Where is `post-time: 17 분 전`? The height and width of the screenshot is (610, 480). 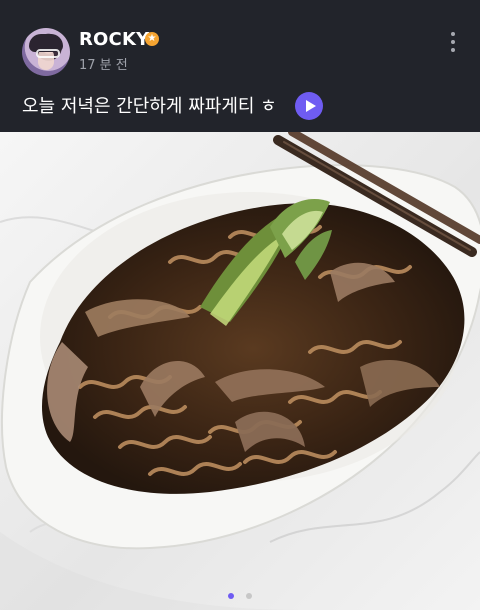
post-time: 17 분 전 is located at coordinates (103, 65).